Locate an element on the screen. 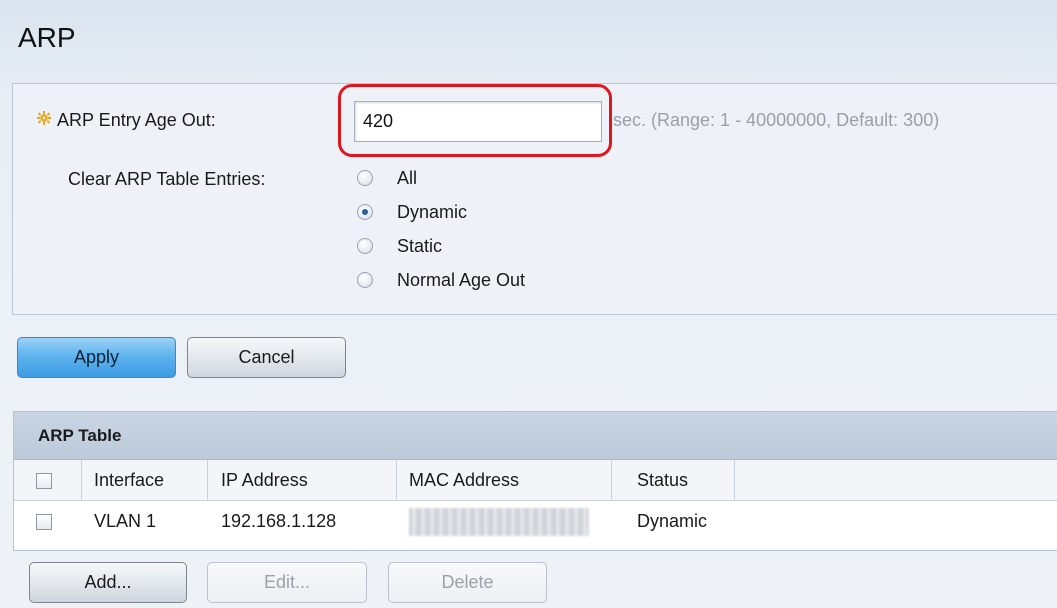 Image resolution: width=1057 pixels, height=608 pixels. row-ip-address: 192.168.1.128 is located at coordinates (279, 521).